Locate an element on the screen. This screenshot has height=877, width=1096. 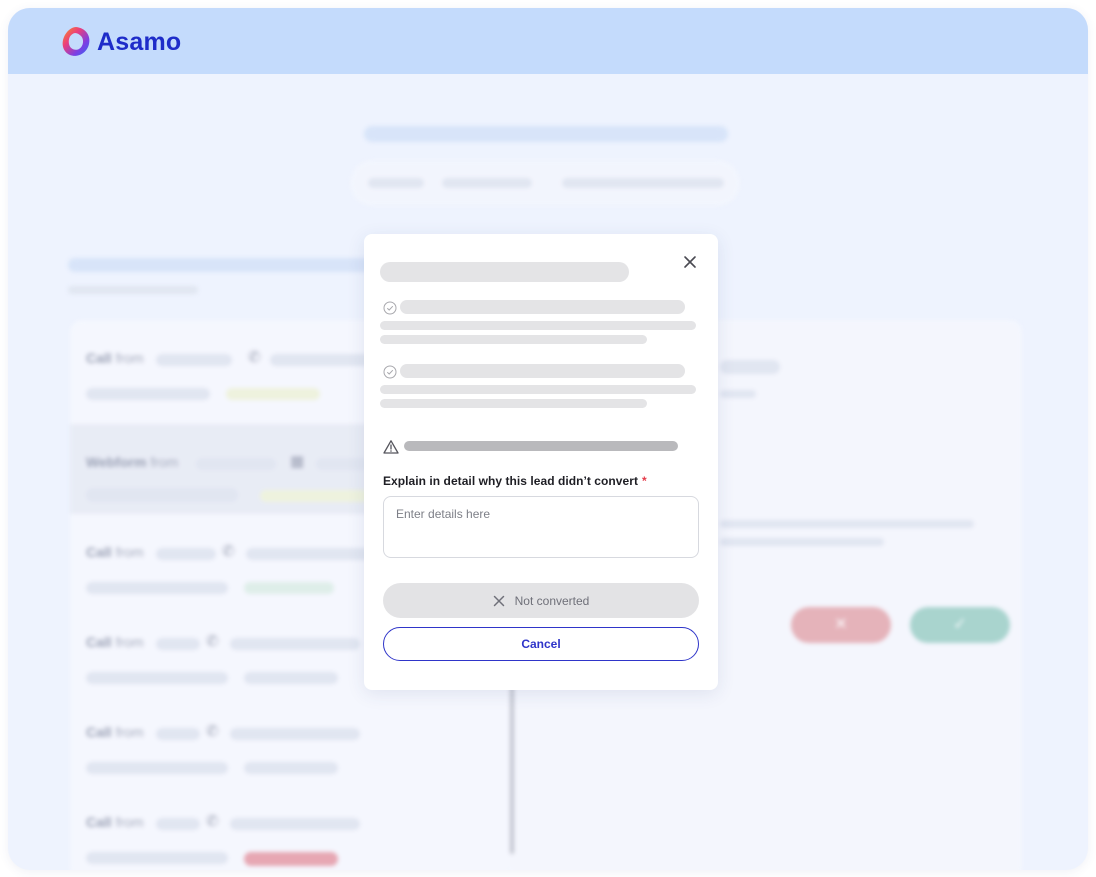
detail-title-placeholder is located at coordinates (750, 367).